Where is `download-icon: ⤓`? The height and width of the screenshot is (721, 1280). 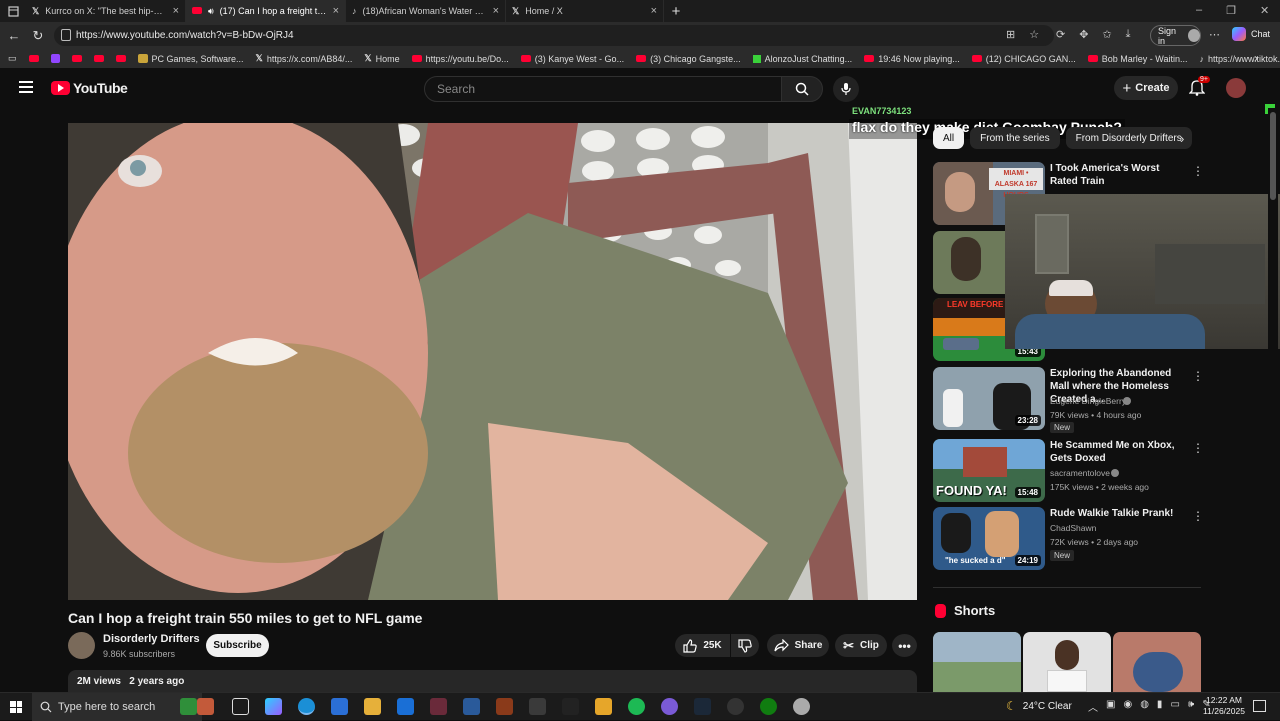
download-icon: ⤓ is located at coordinates (1128, 34).